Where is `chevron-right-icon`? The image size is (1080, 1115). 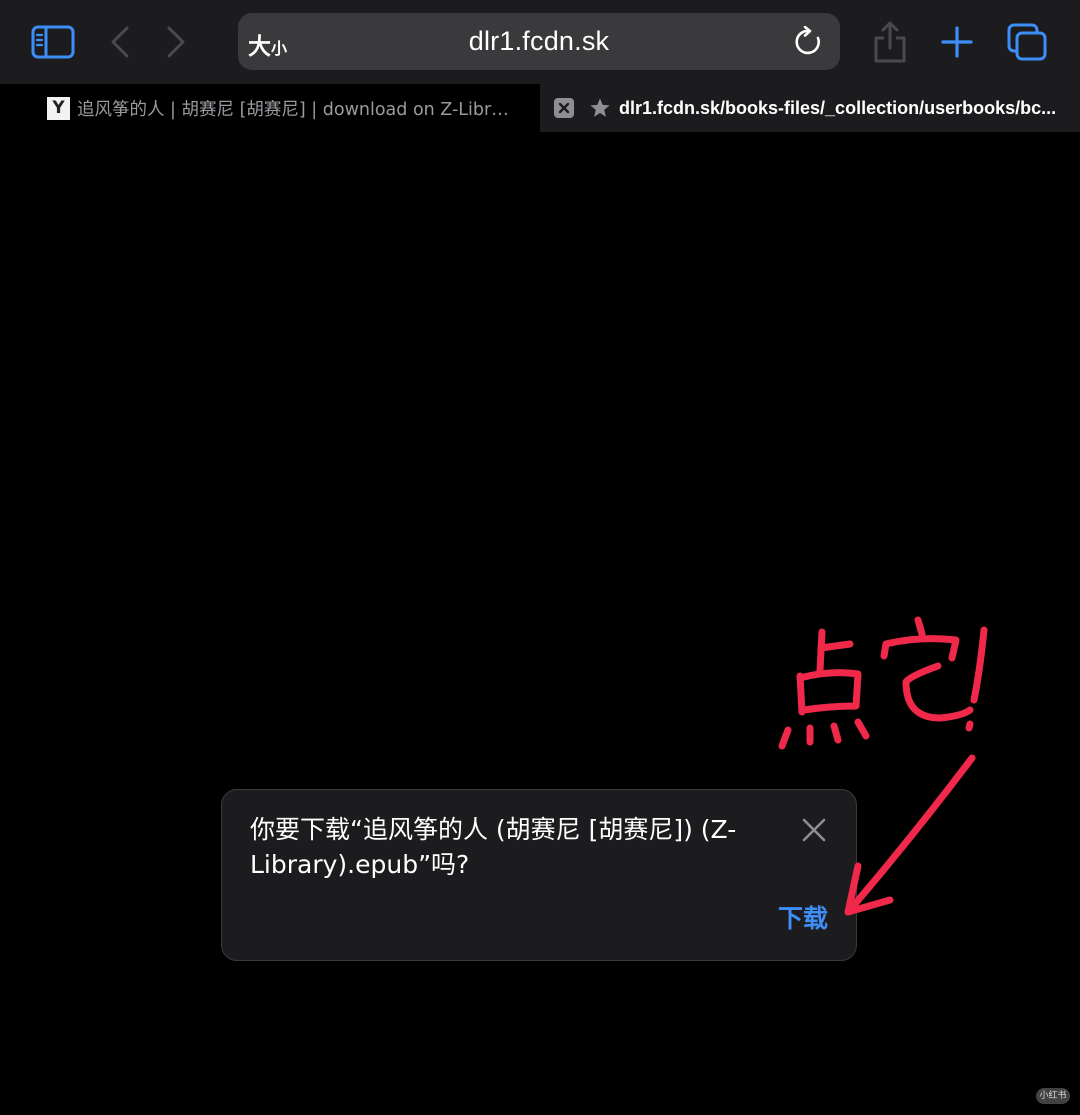 chevron-right-icon is located at coordinates (176, 42).